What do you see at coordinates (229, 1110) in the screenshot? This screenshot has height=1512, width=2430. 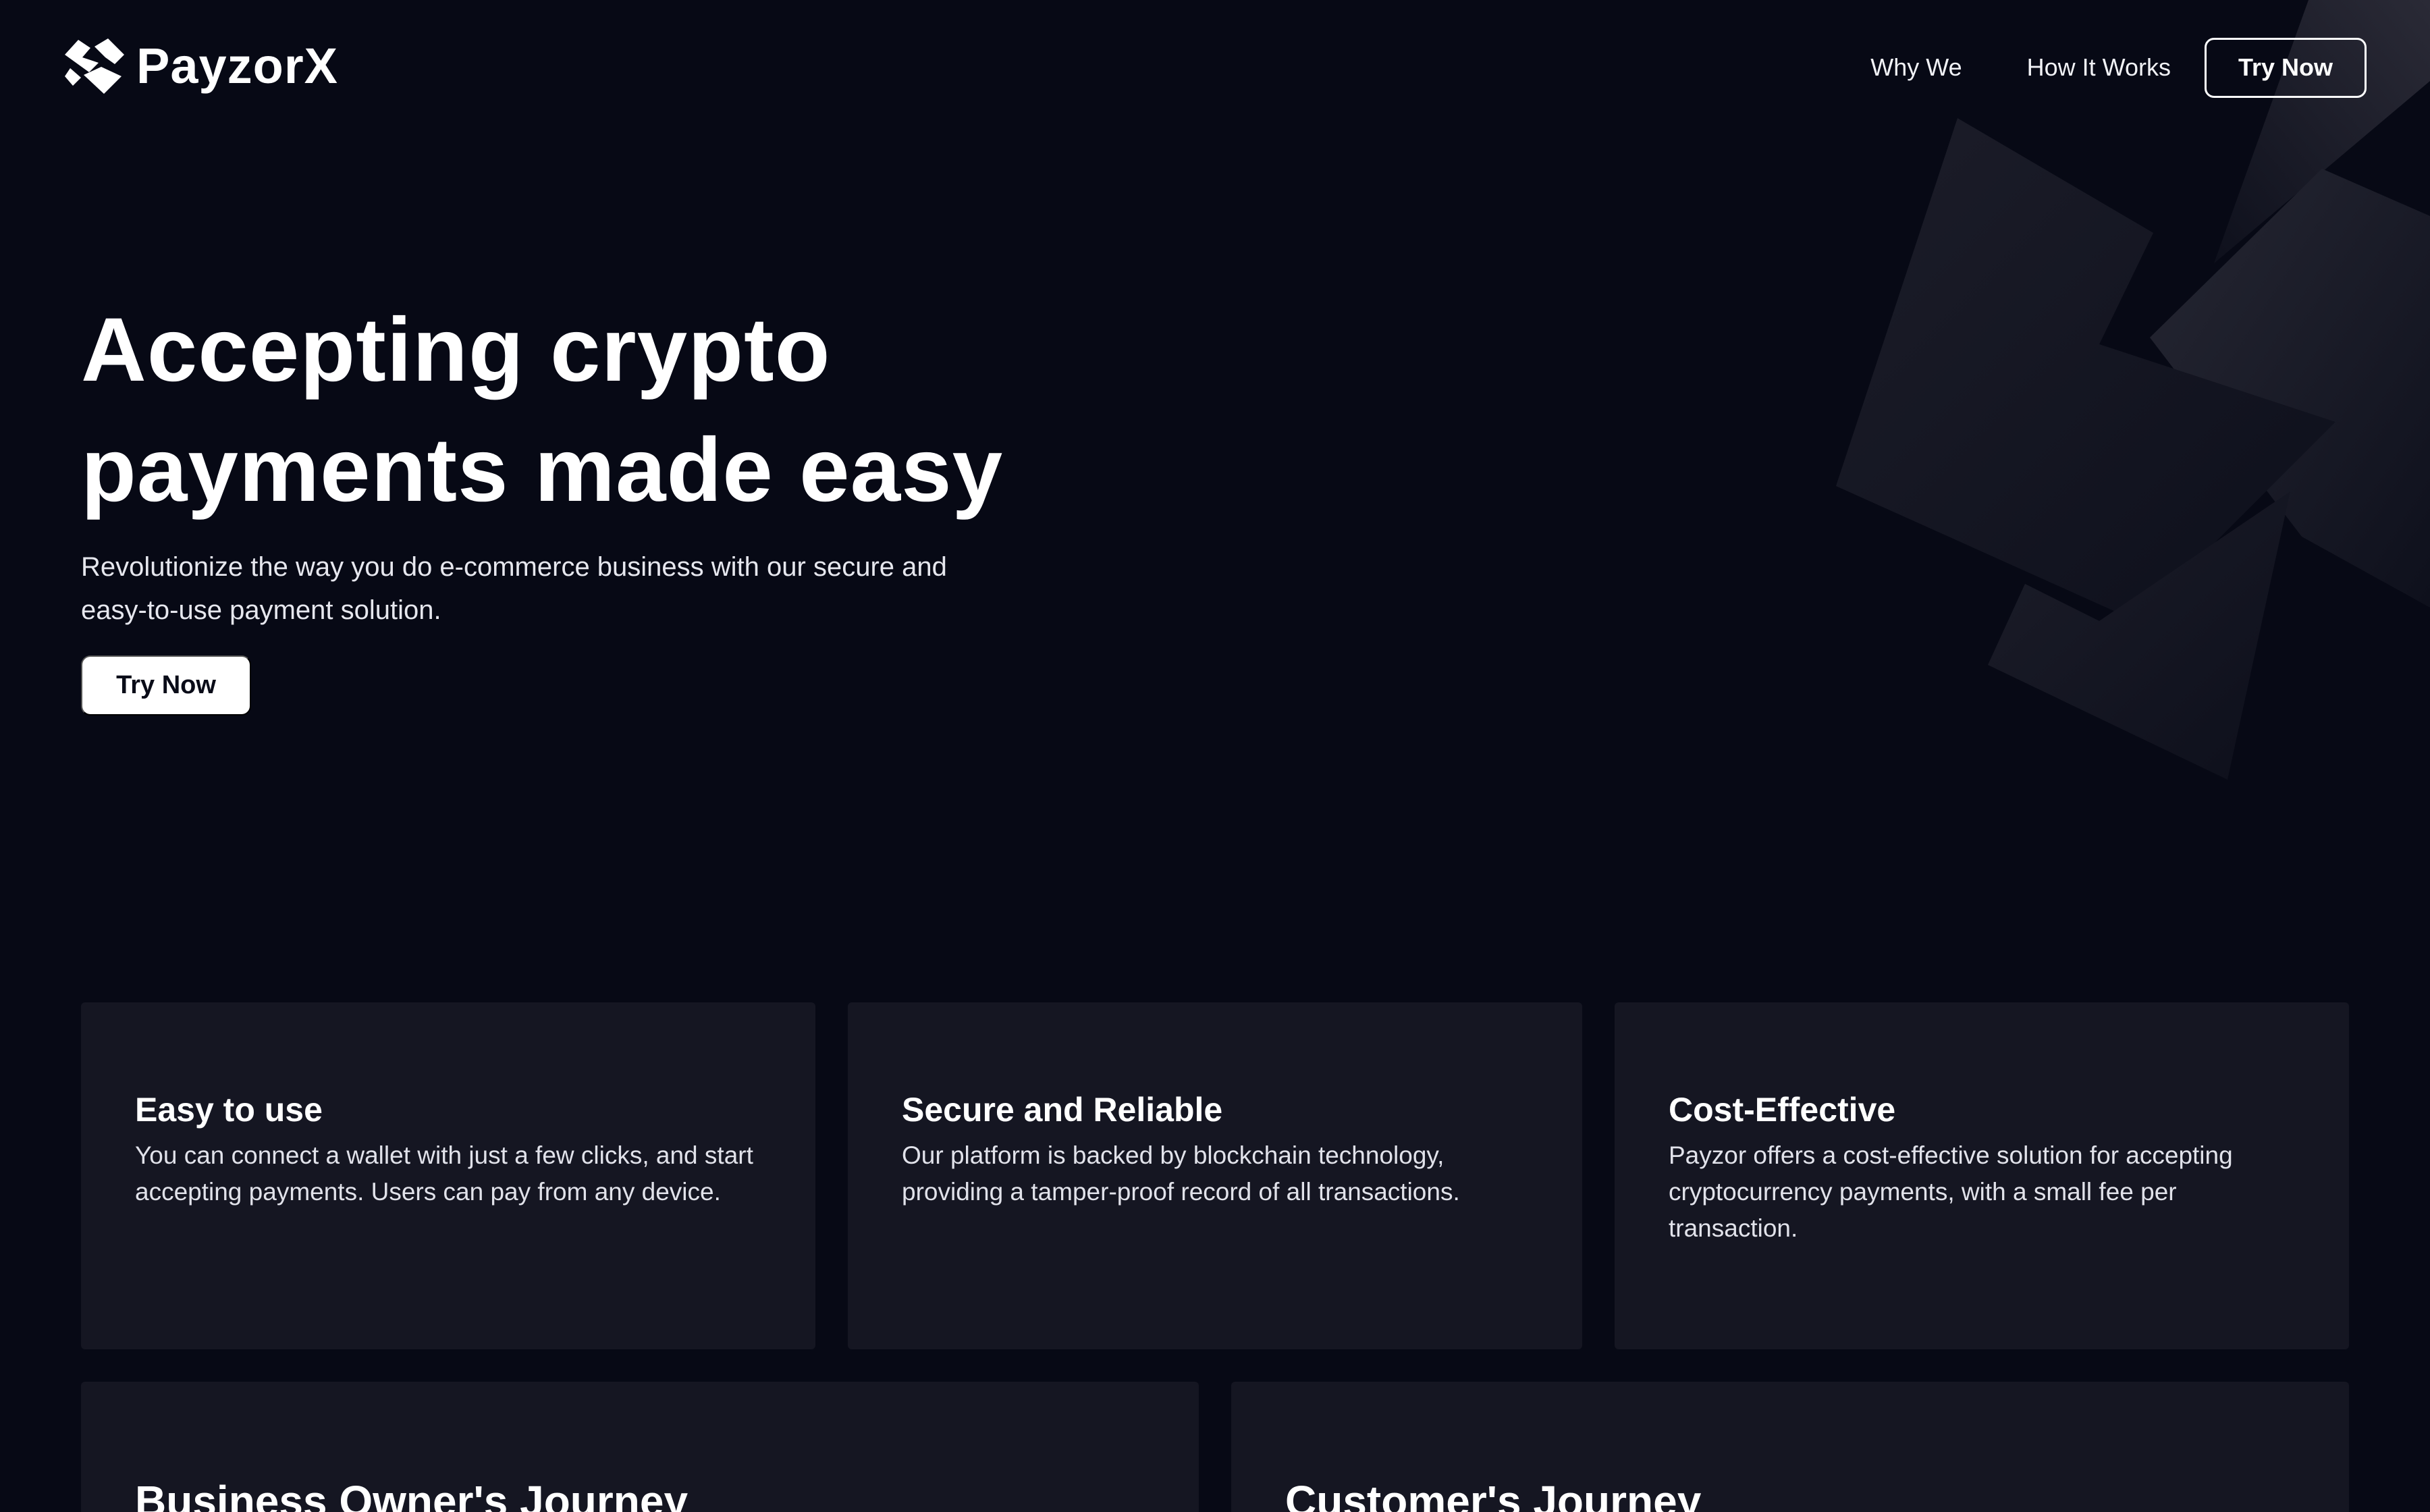 I see `feature-title: Easy to use` at bounding box center [229, 1110].